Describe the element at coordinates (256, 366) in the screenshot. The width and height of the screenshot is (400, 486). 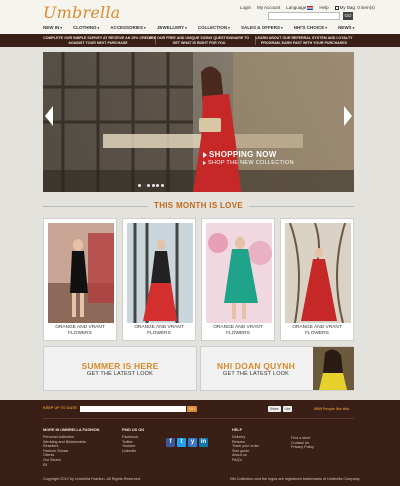
I see `banner-title: NHI DOAN QUYNH` at that location.